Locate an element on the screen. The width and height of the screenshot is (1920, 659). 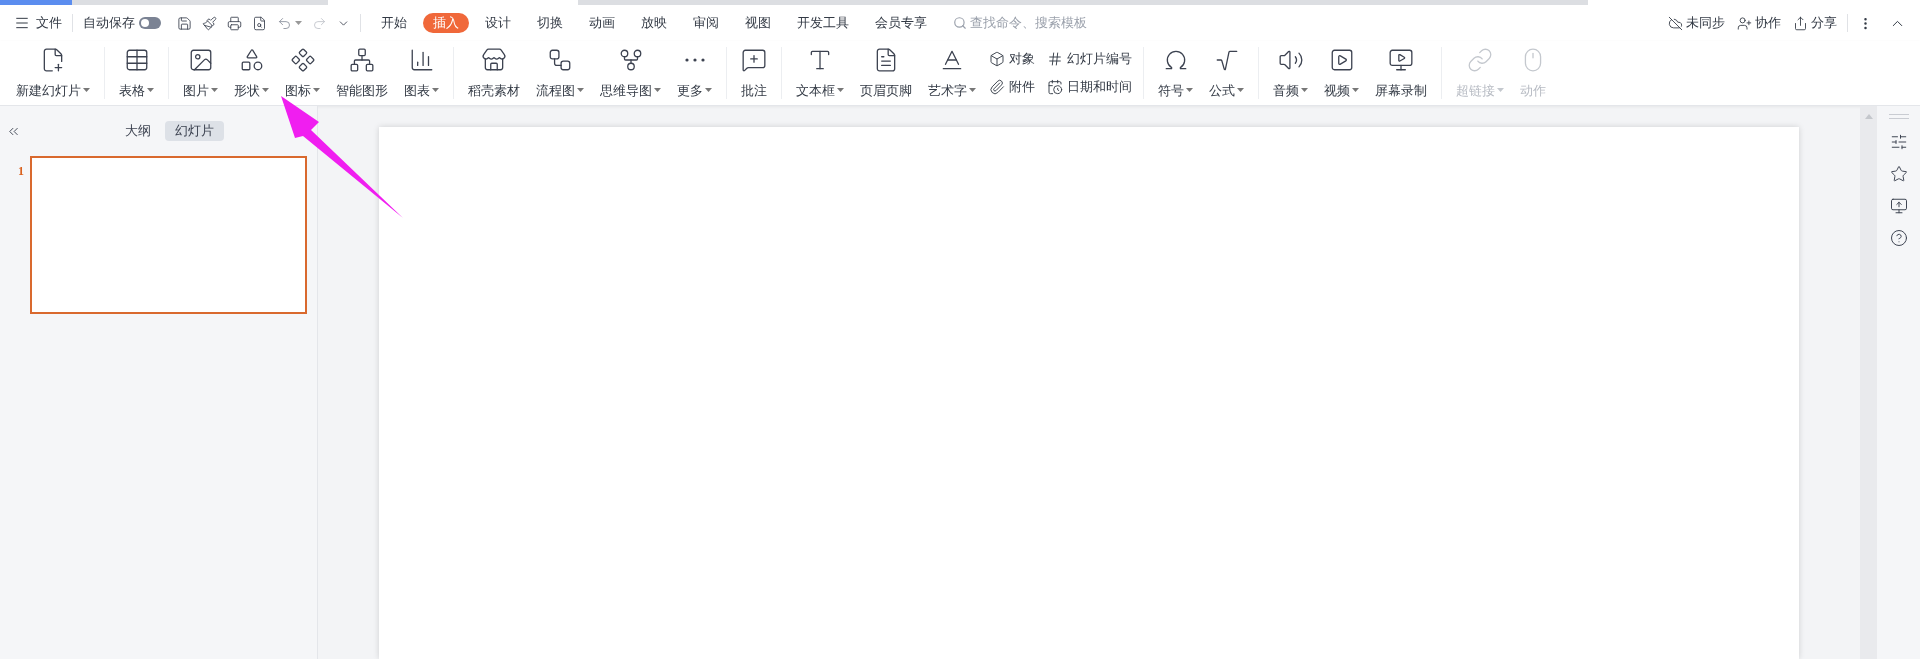
hash-icon is located at coordinates (1055, 59).